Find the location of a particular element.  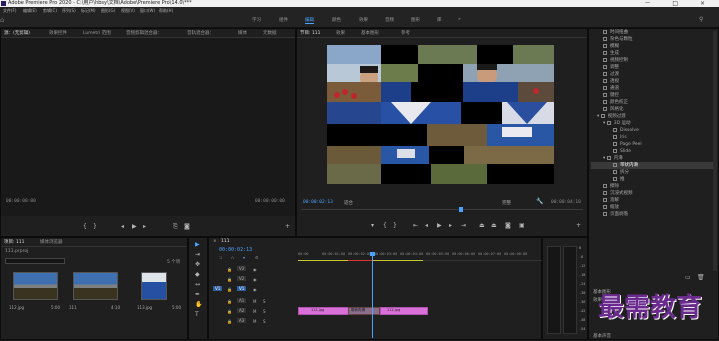

effects-folder: 溶解 is located at coordinates (605, 200).